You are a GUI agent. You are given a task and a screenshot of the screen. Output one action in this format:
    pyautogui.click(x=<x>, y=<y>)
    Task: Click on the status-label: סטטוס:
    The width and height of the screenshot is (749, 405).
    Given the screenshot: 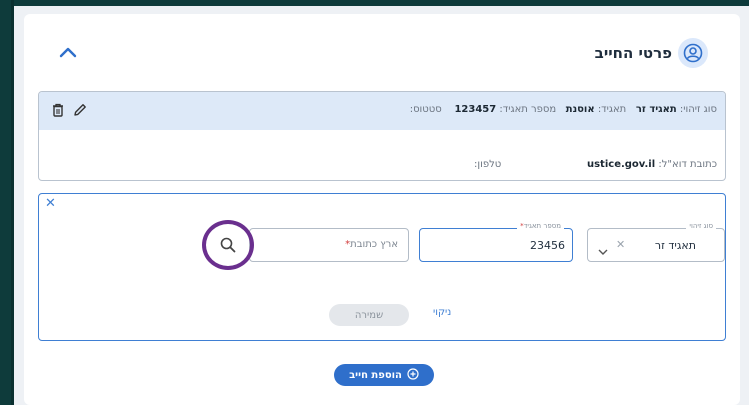 What is the action you would take?
    pyautogui.click(x=425, y=109)
    